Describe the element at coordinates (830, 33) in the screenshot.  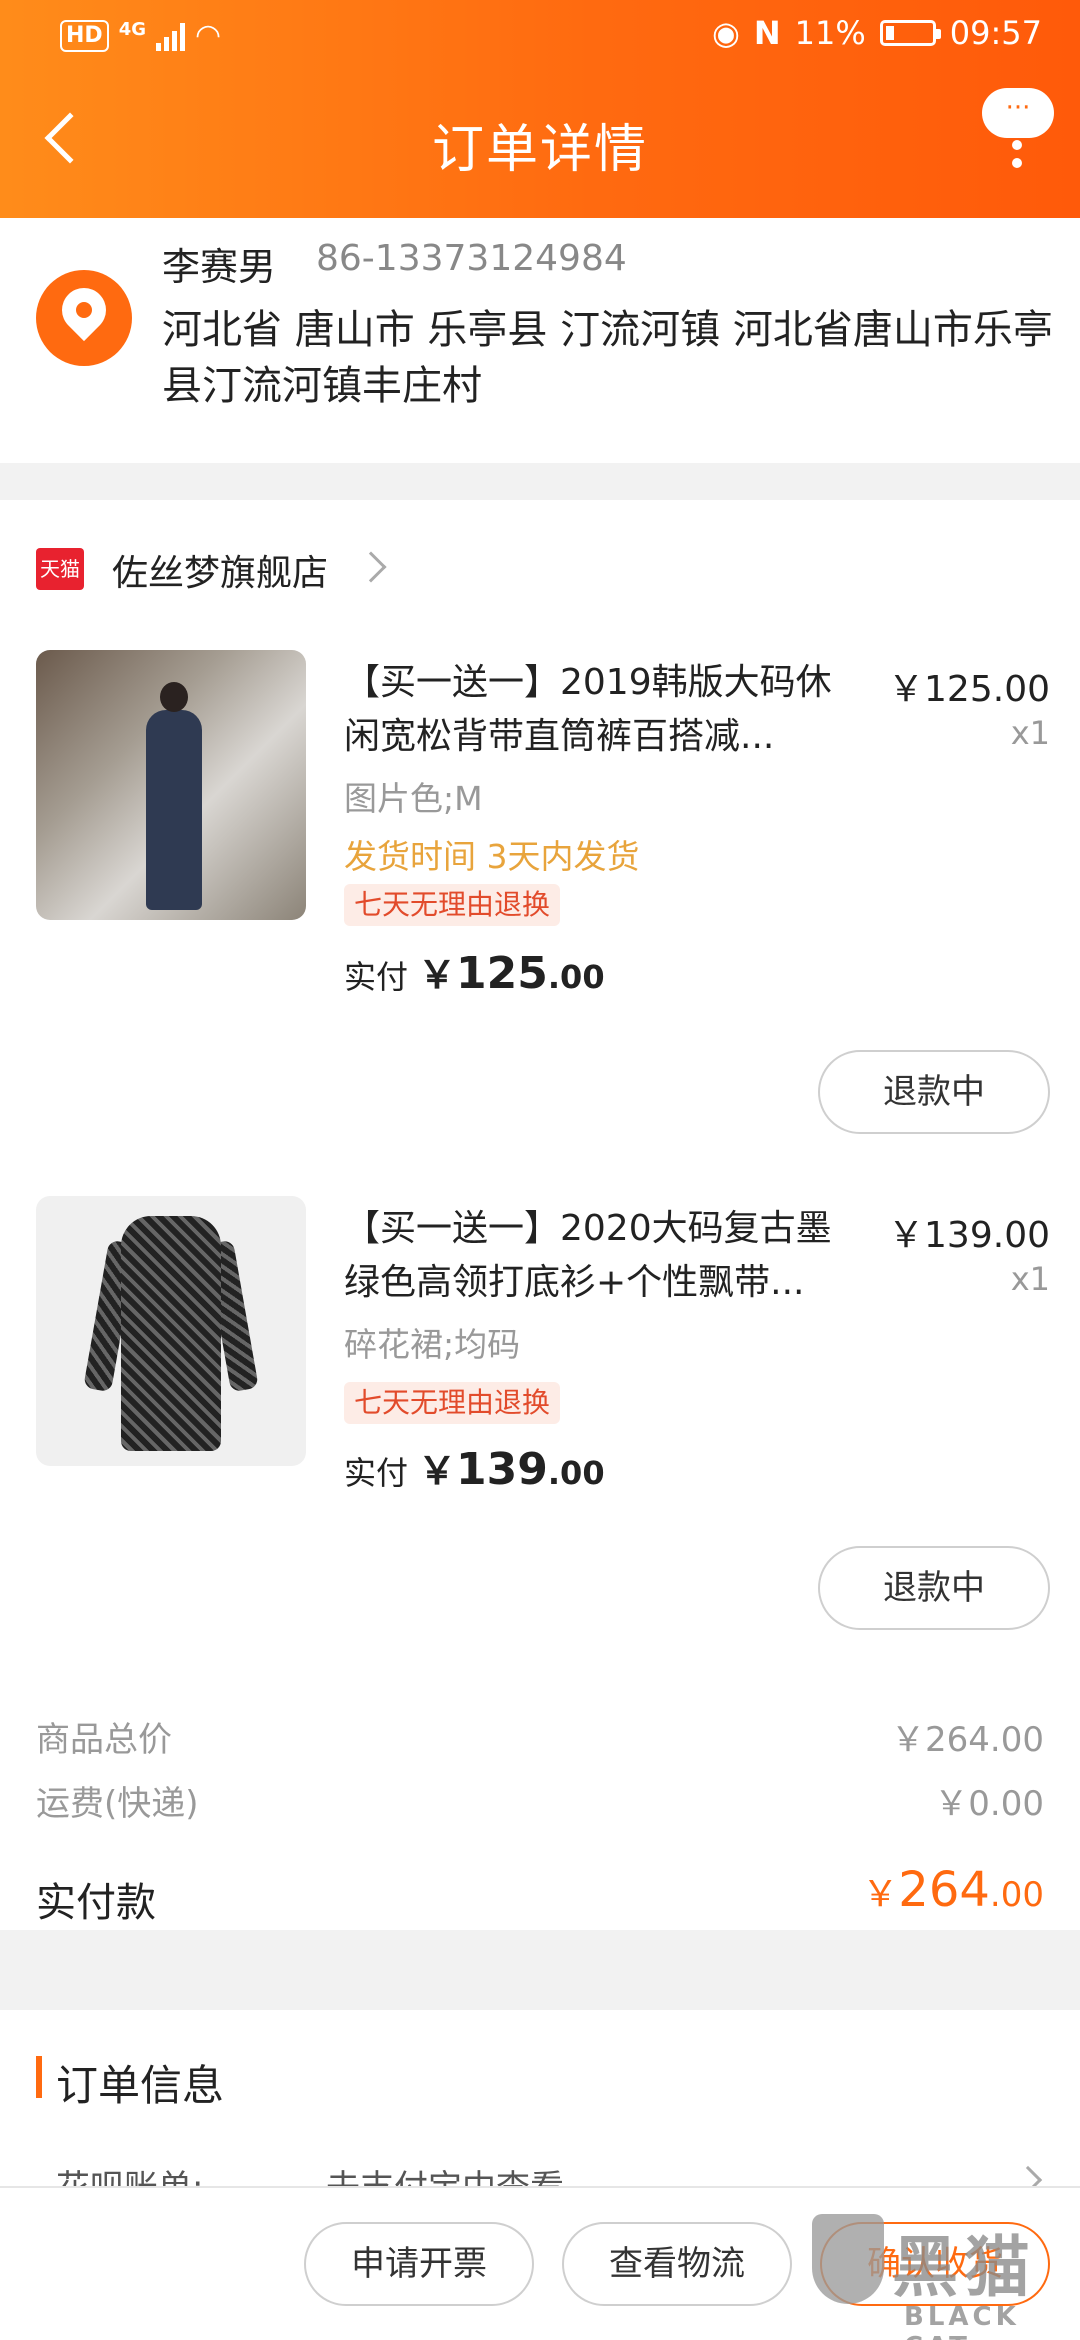
I see `battery-percent: 11%` at that location.